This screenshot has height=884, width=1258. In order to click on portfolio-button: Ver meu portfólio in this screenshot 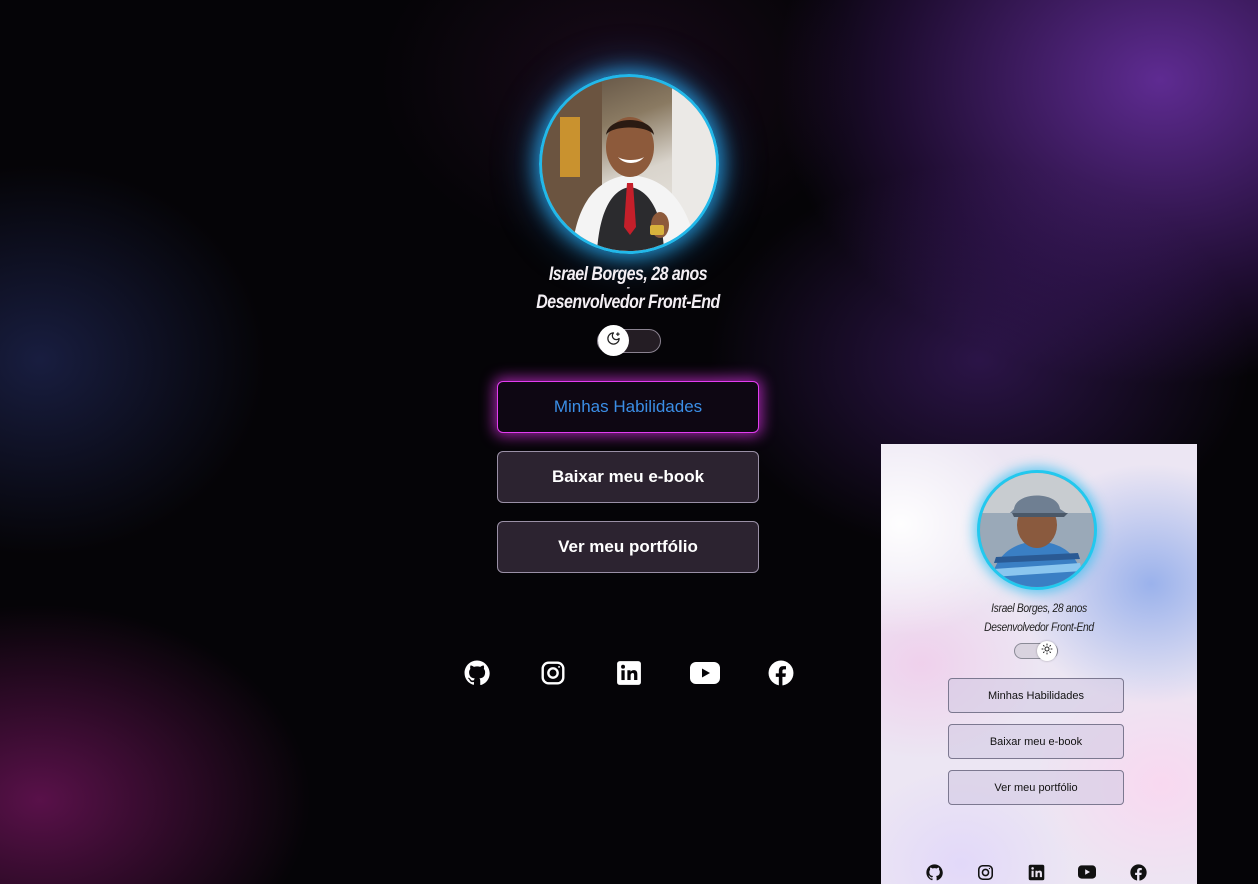, I will do `click(628, 547)`.